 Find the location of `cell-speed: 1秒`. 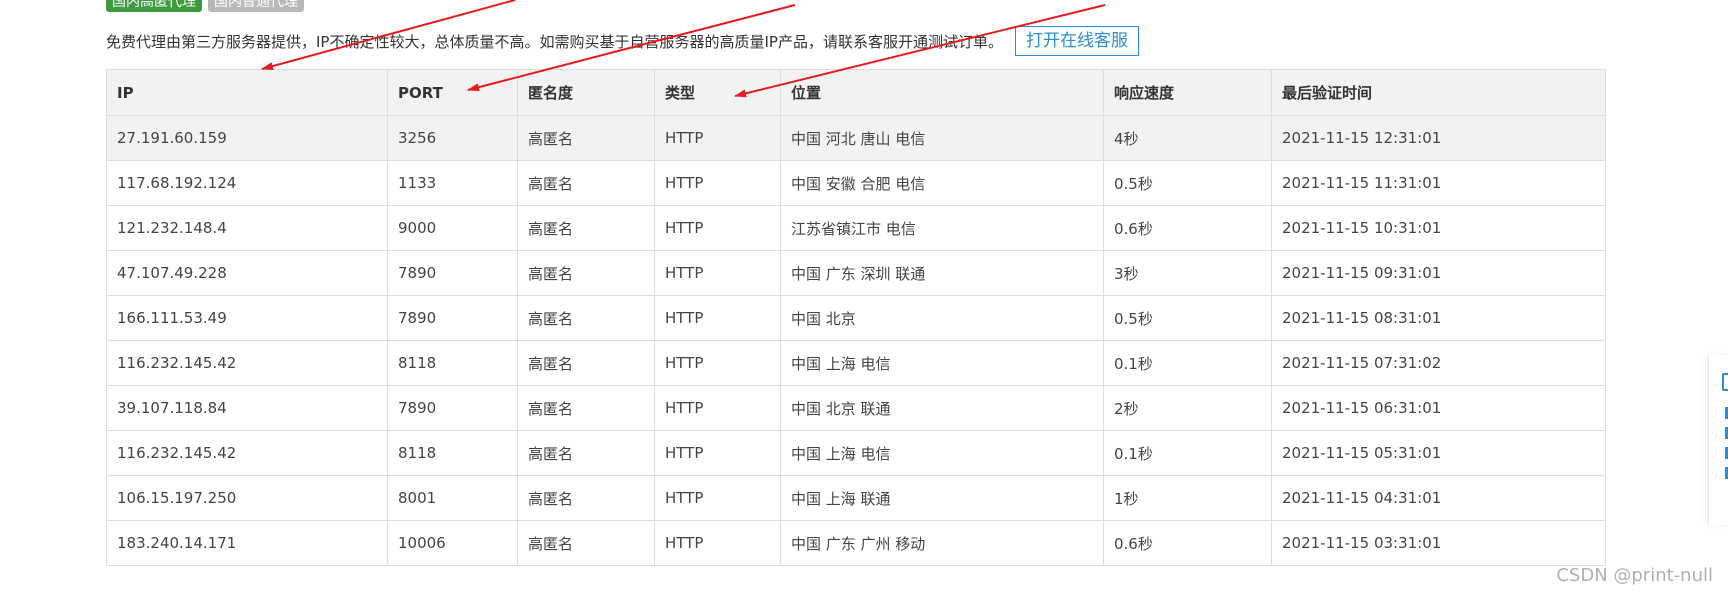

cell-speed: 1秒 is located at coordinates (1187, 498).